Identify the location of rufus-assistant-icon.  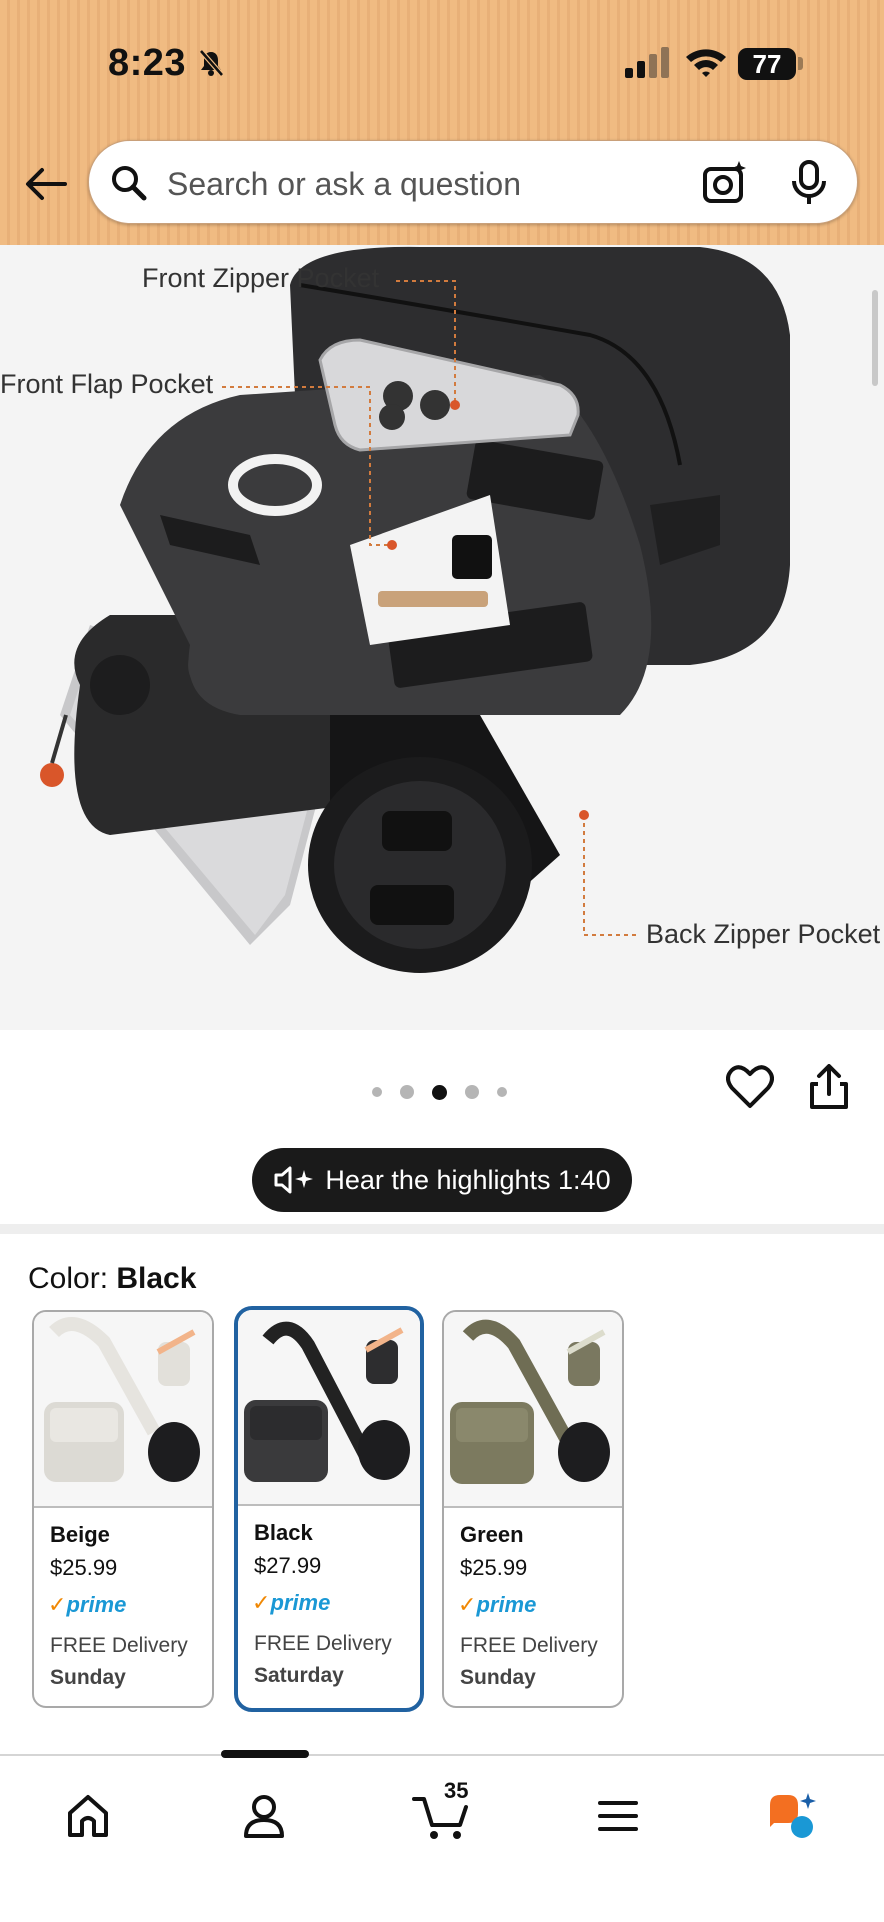
(793, 1815).